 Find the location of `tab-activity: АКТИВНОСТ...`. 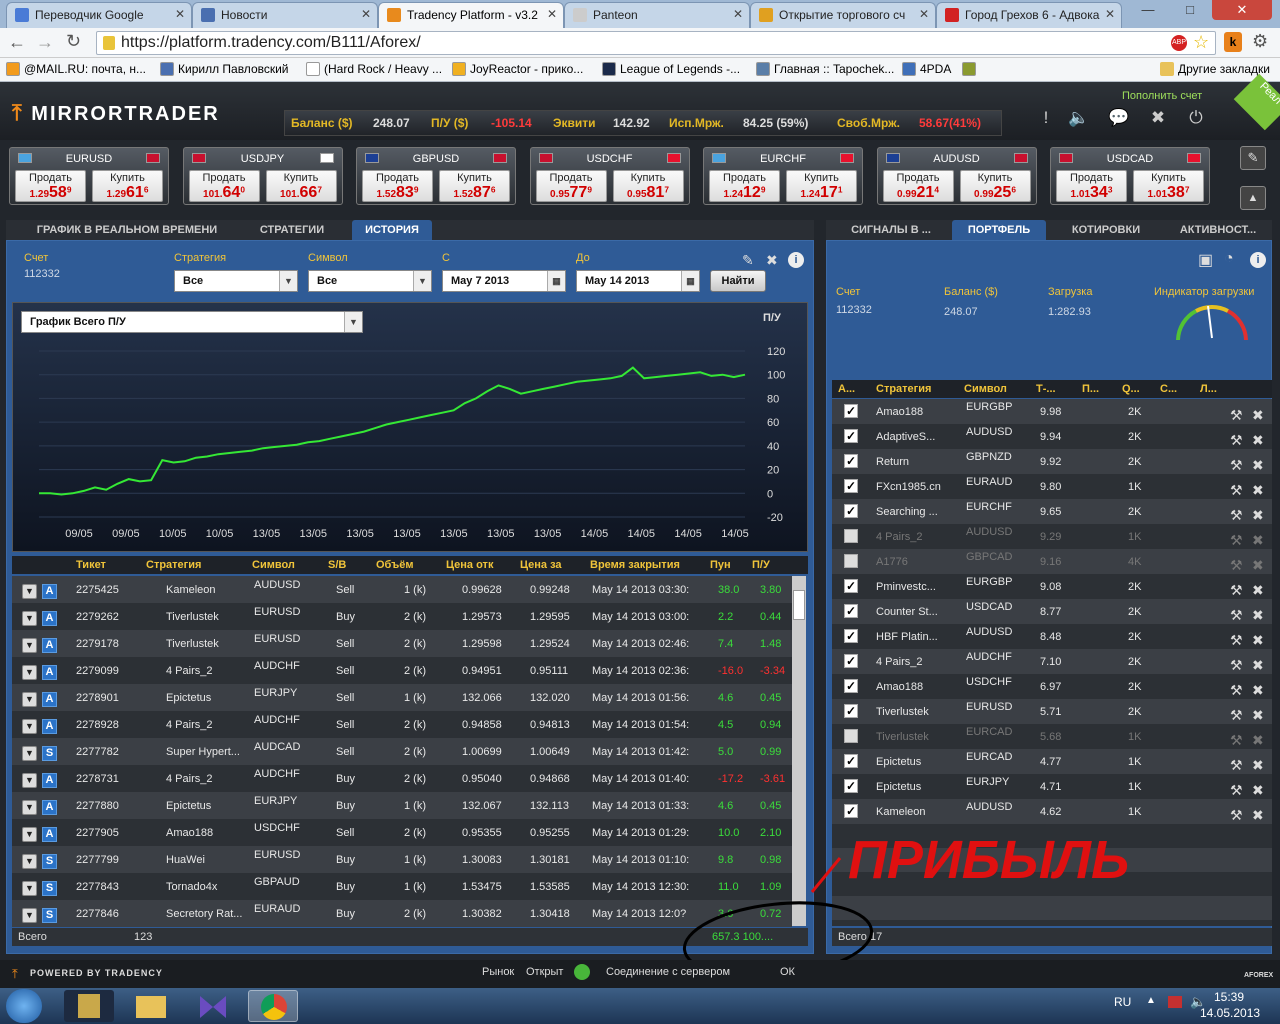

tab-activity: АКТИВНОСТ... is located at coordinates (1218, 230).